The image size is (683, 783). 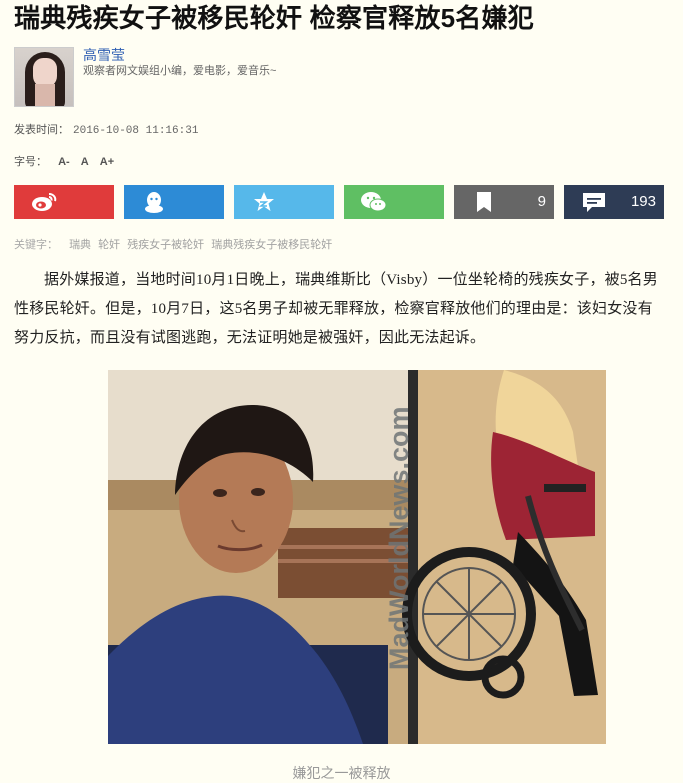 I want to click on article-title: 瑞典残疾女子被移民轮奸 检察官释放5名嫌犯, so click(x=274, y=18).